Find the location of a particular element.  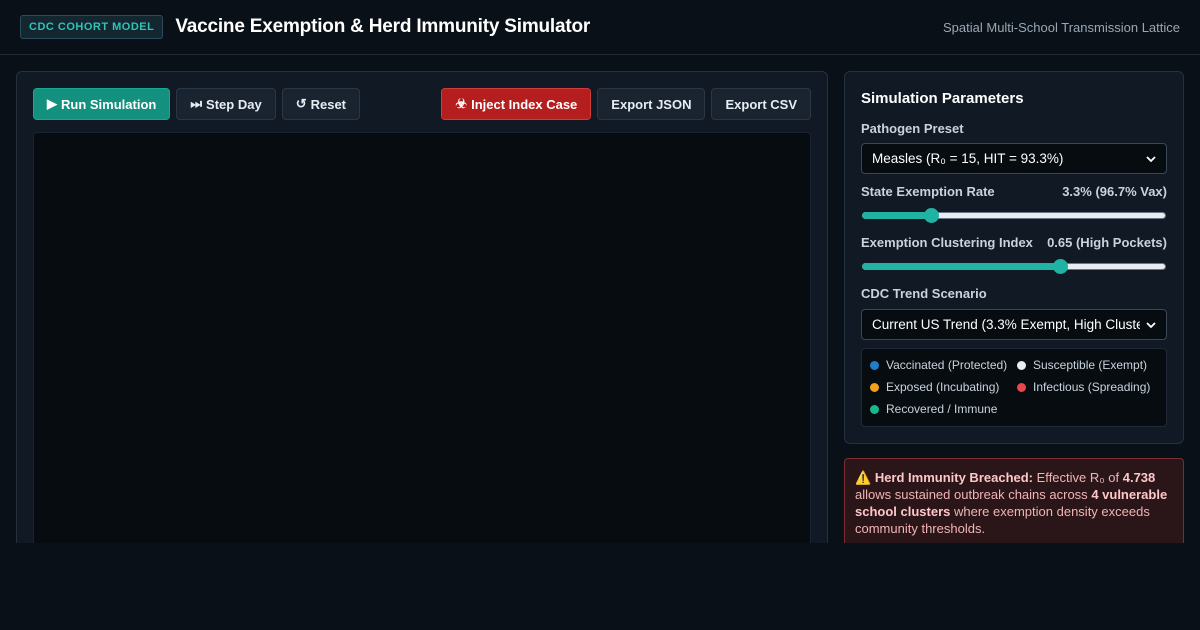

model-badge: CDC COHORT MODEL is located at coordinates (92, 27).